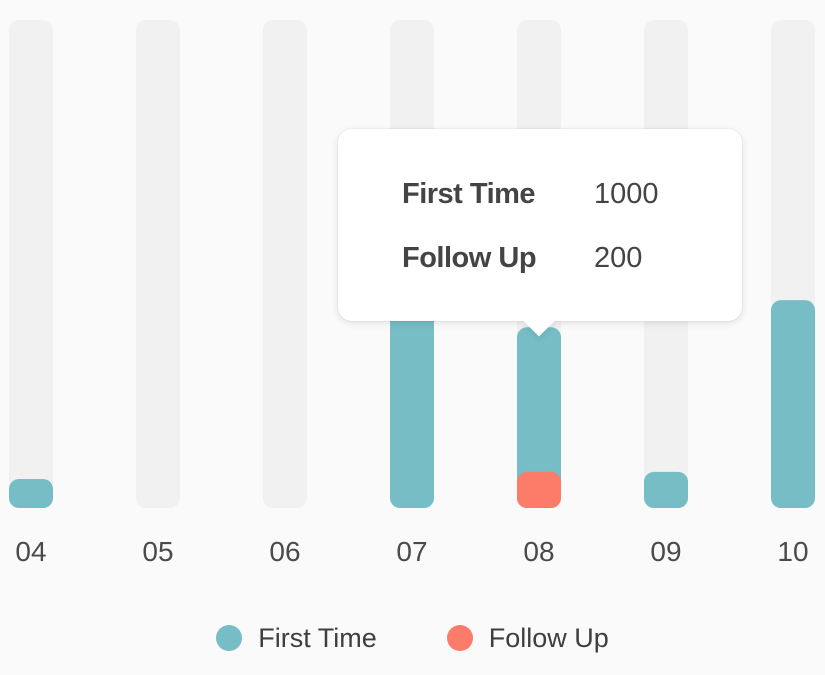 The height and width of the screenshot is (675, 825). Describe the element at coordinates (412, 638) in the screenshot. I see `chart-legend: First Time Follow Up` at that location.